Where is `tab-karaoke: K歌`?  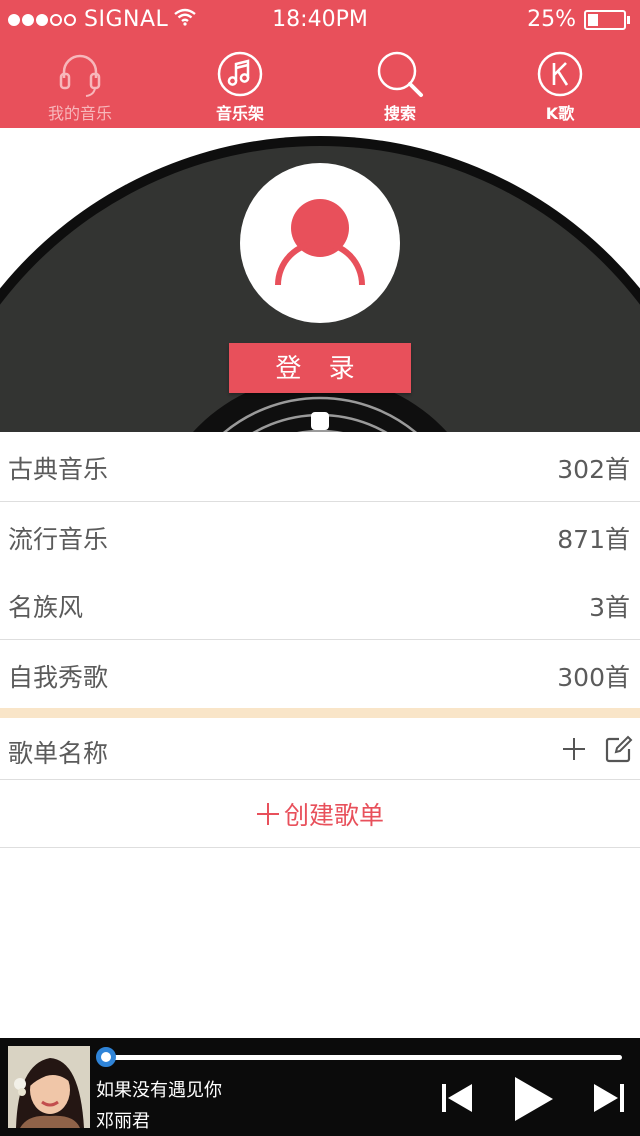 tab-karaoke: K歌 is located at coordinates (560, 84).